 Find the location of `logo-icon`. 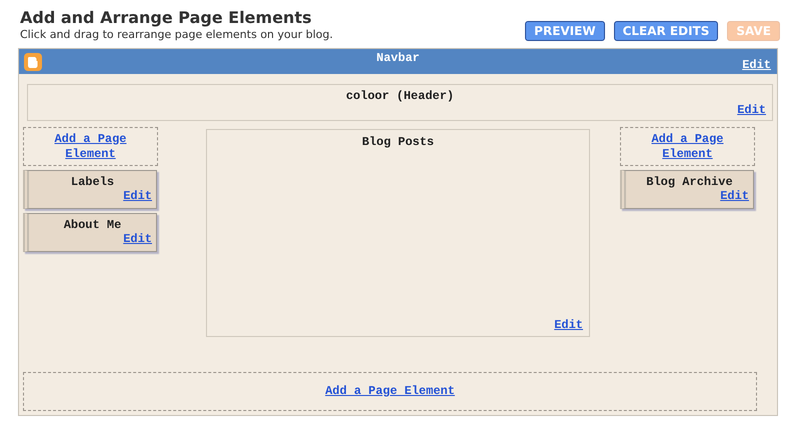

logo-icon is located at coordinates (33, 62).